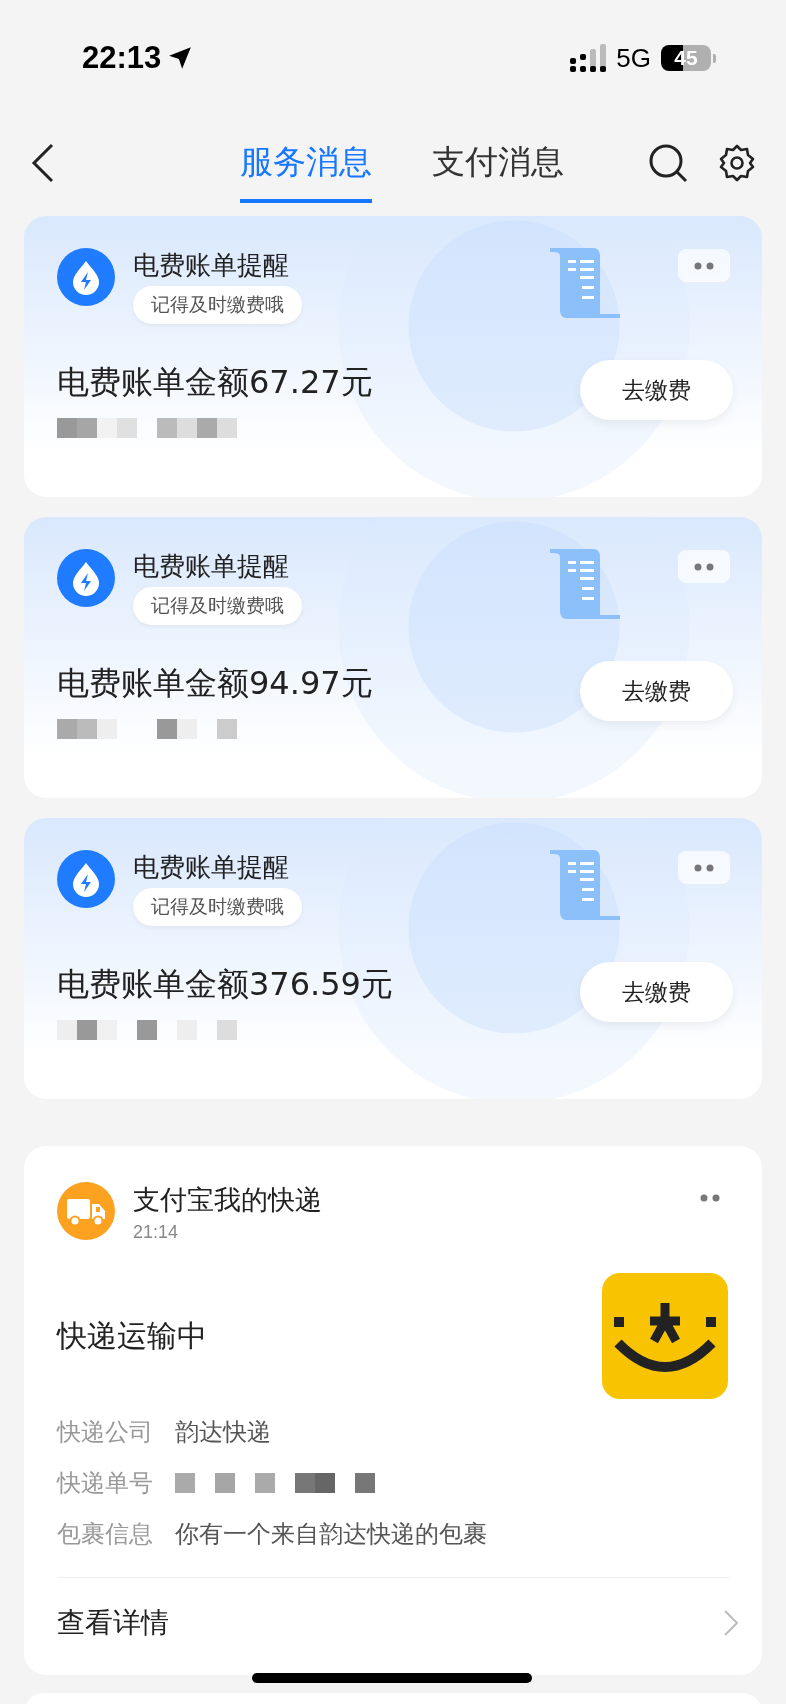 This screenshot has width=786, height=1704. What do you see at coordinates (225, 984) in the screenshot?
I see `bill-amount: 电费账单金额376.59元` at bounding box center [225, 984].